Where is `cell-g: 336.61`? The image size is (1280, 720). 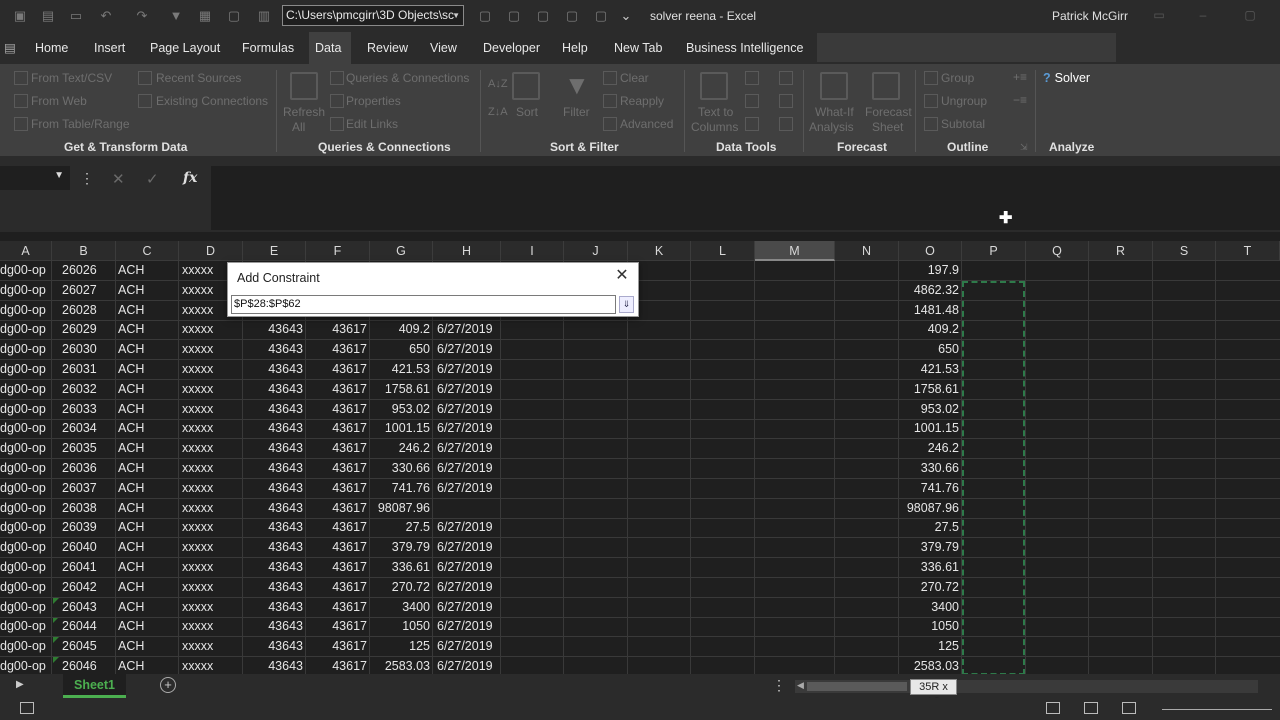 cell-g: 336.61 is located at coordinates (401, 568).